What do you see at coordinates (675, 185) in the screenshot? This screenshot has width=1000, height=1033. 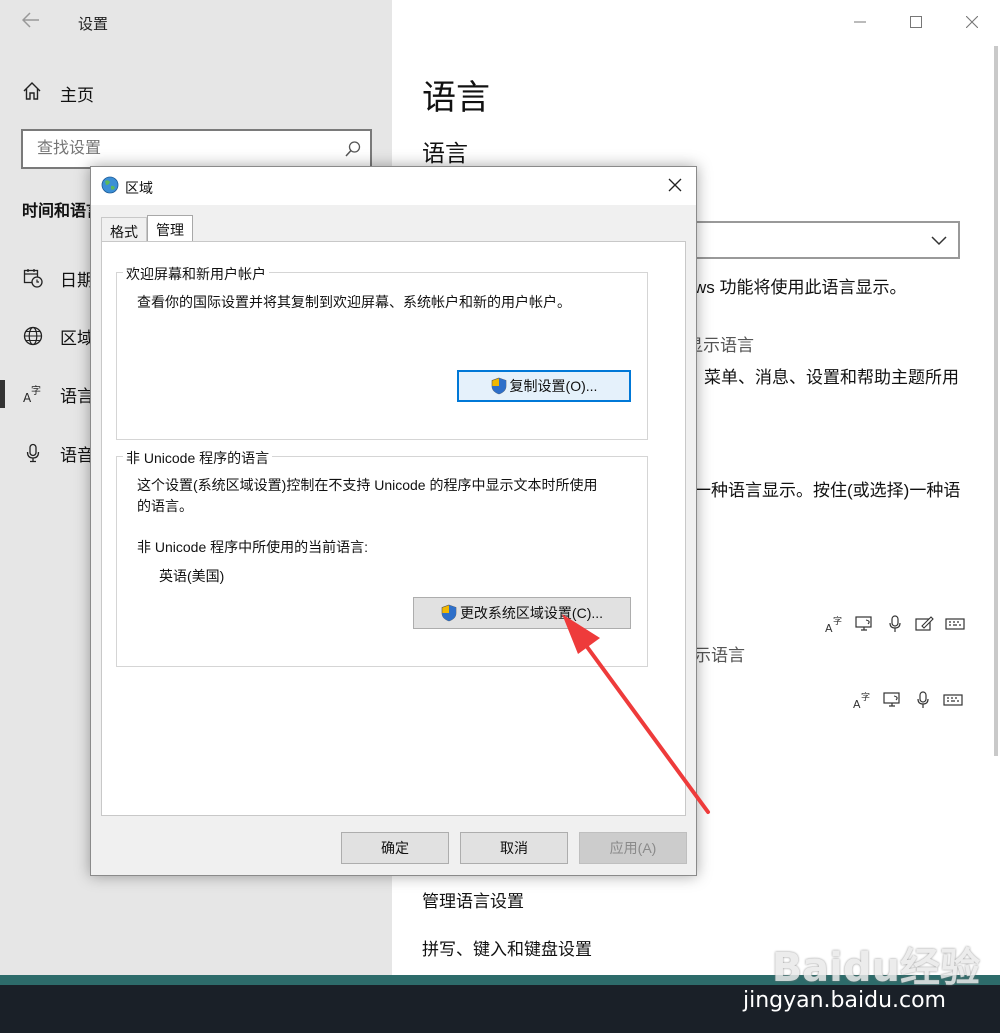 I see `dialog-close-button` at bounding box center [675, 185].